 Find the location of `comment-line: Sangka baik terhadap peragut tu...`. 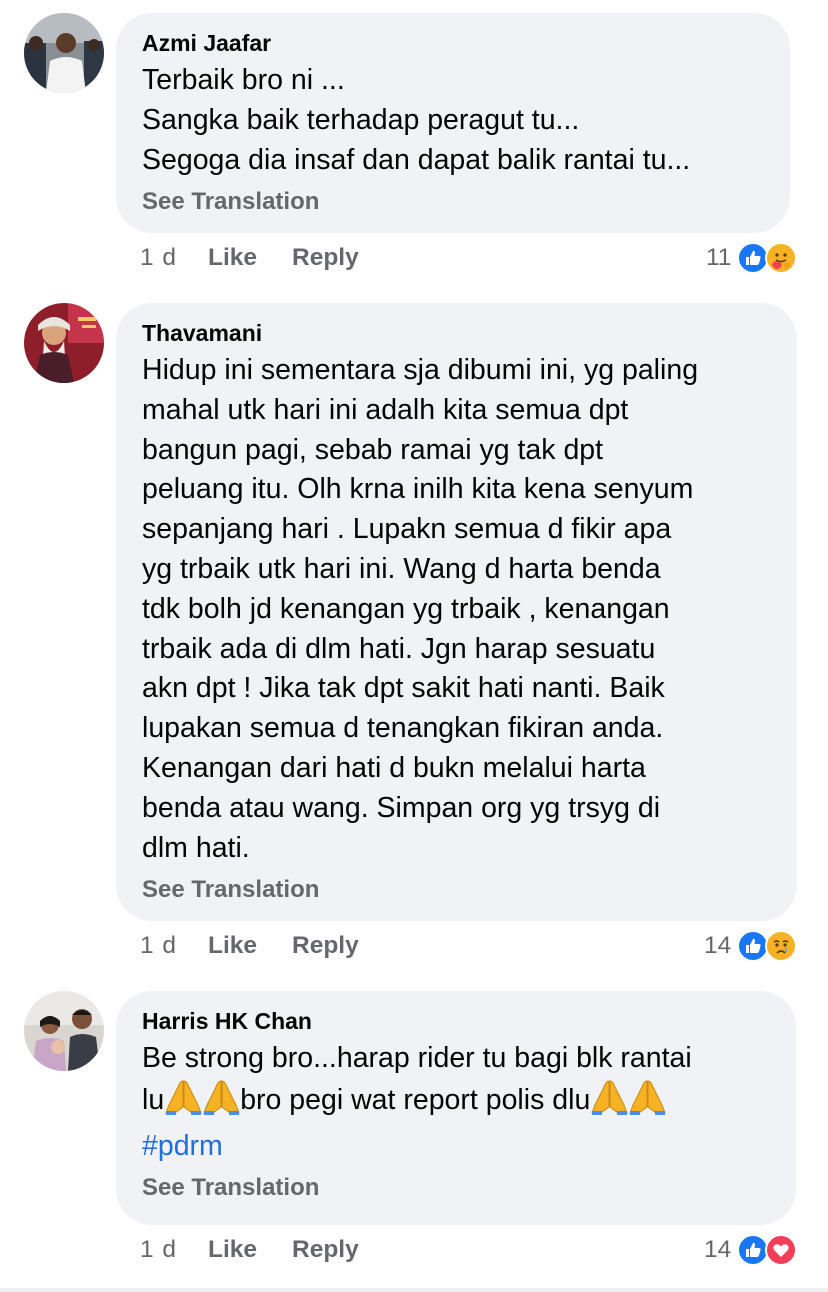

comment-line: Sangka baik terhadap peragut tu... is located at coordinates (361, 119).